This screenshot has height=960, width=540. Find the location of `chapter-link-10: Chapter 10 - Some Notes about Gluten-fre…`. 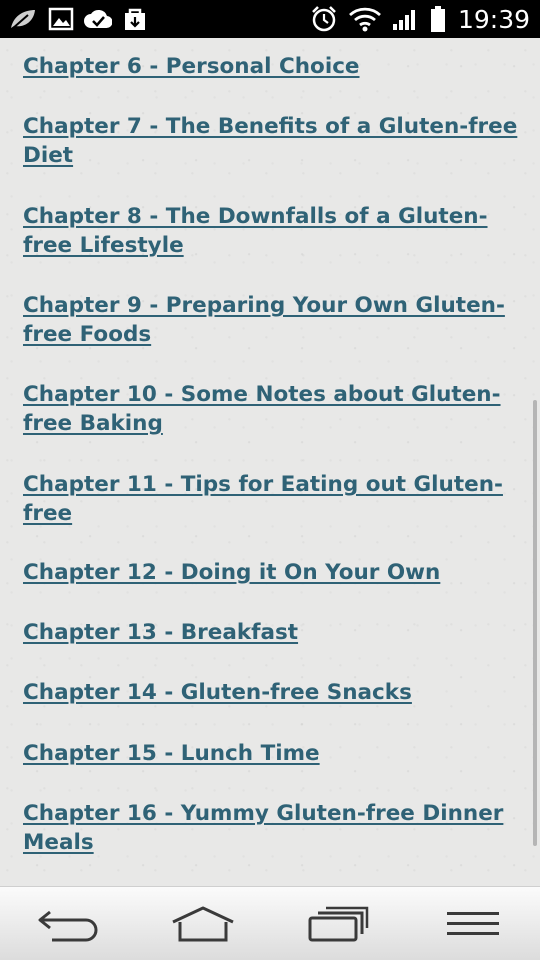

chapter-link-10: Chapter 10 - Some Notes about Gluten-fre… is located at coordinates (270, 409).